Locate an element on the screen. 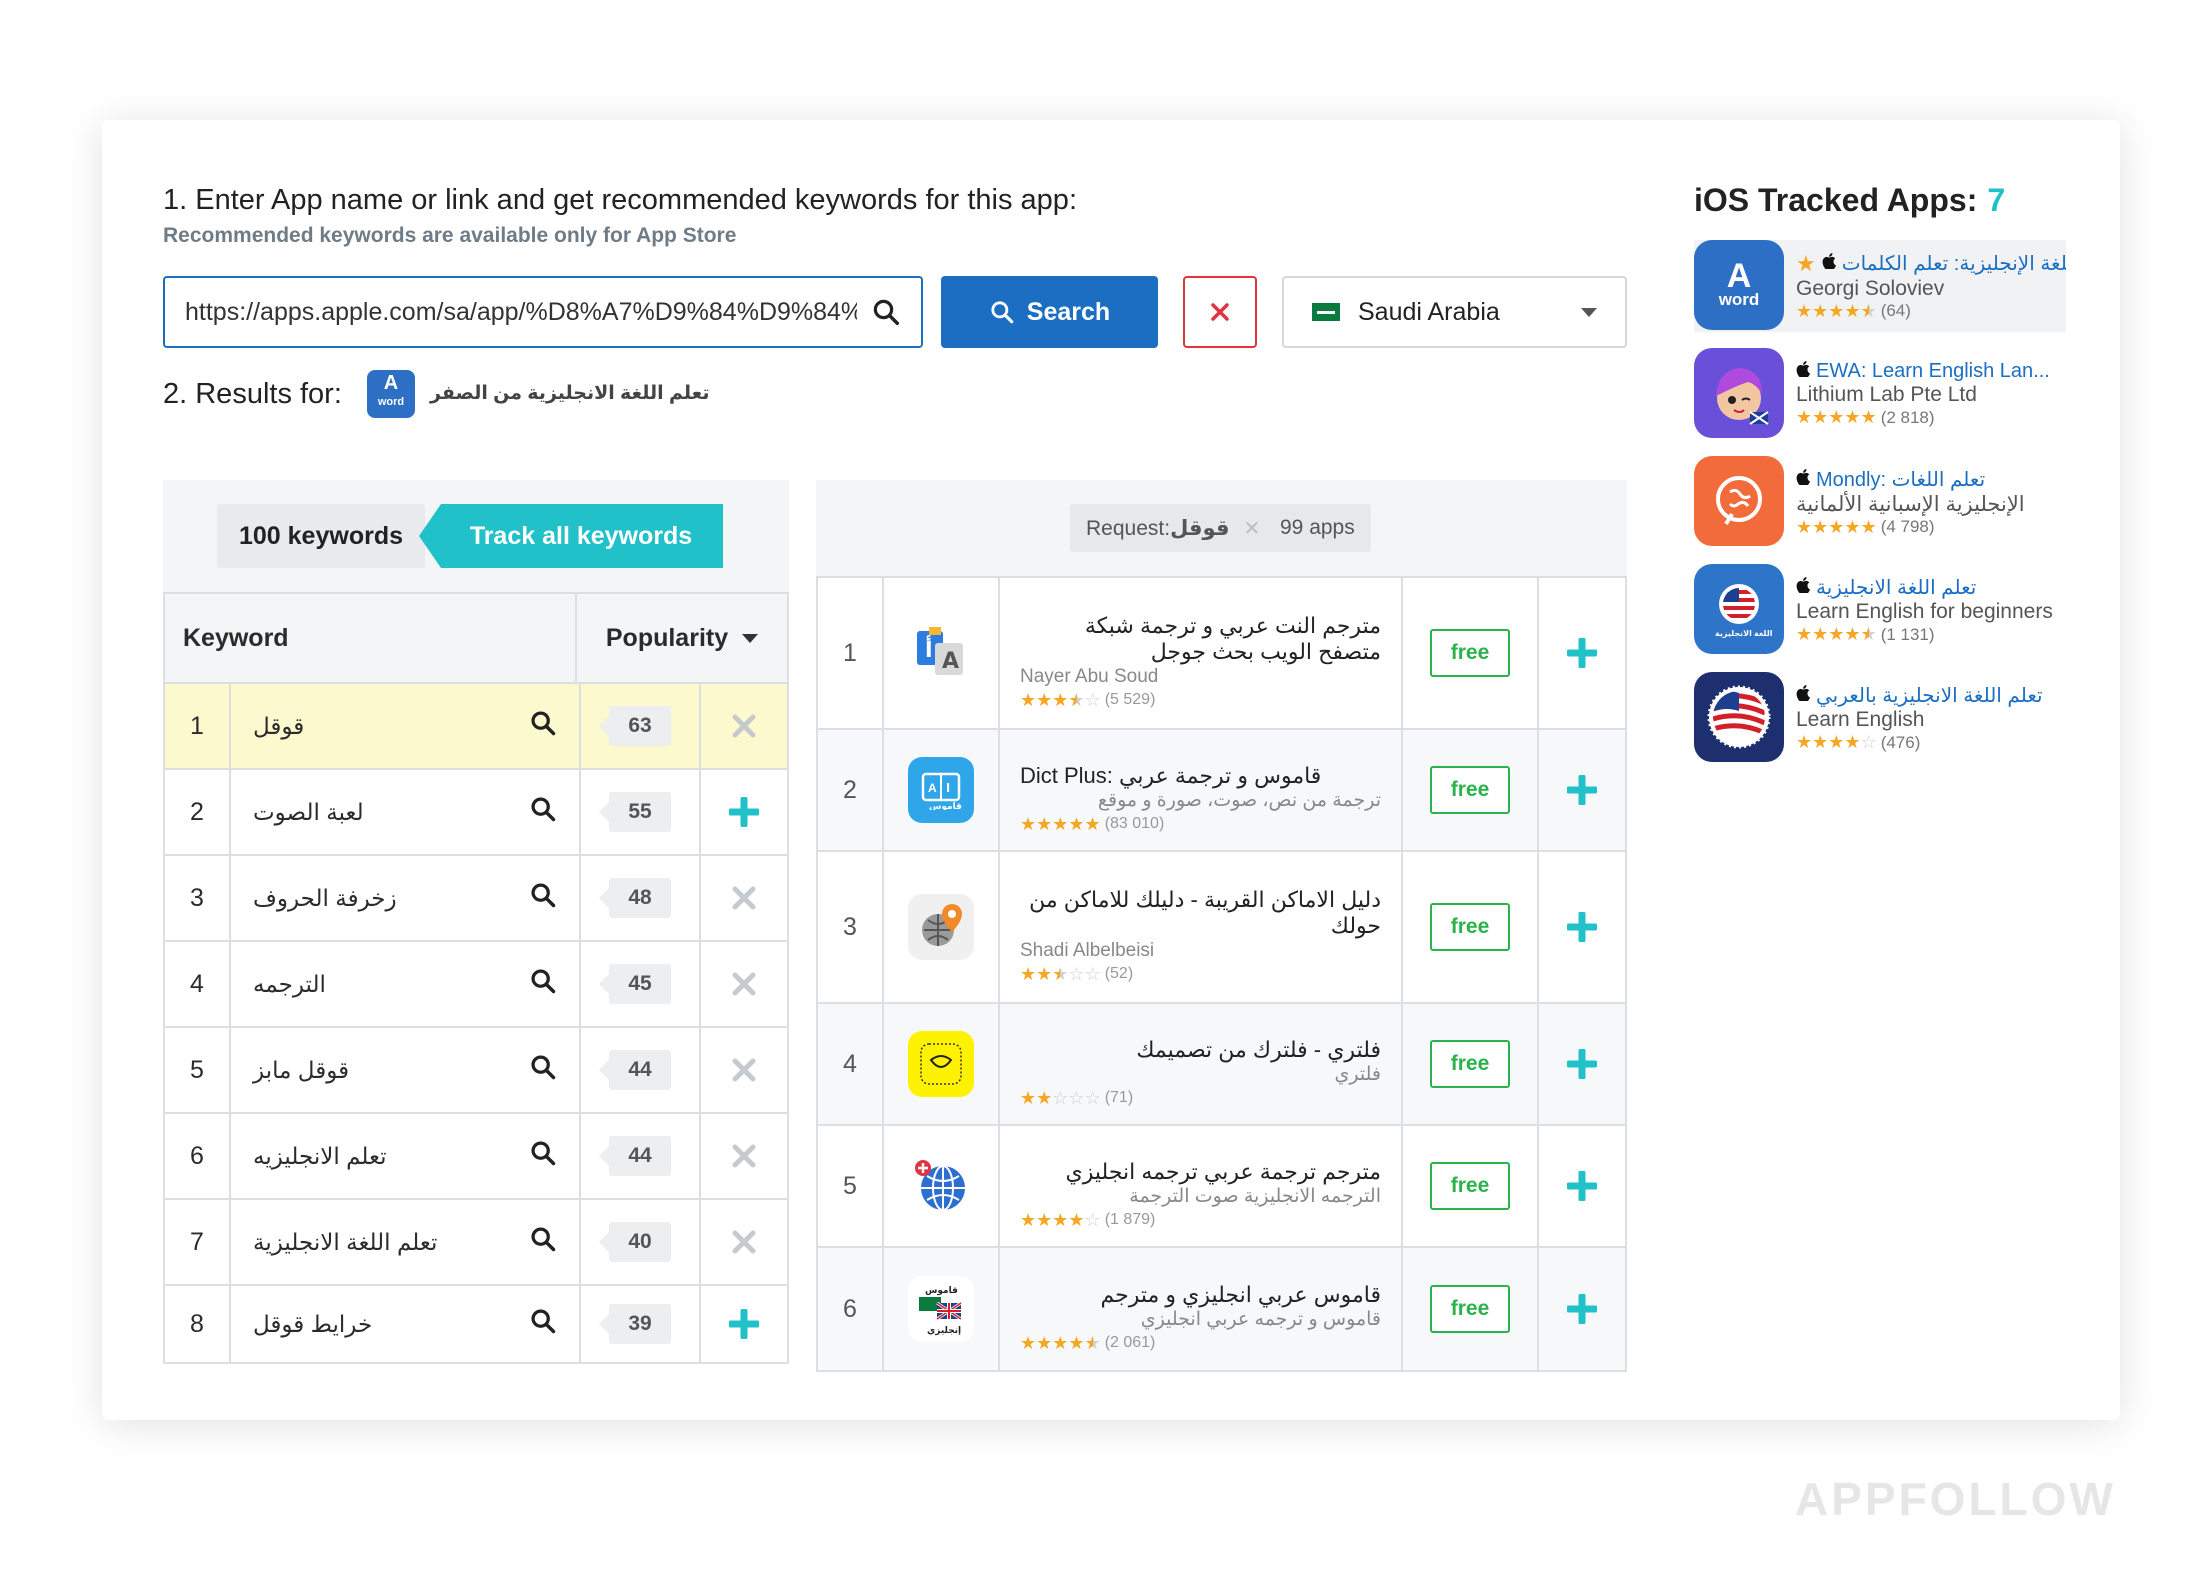  svg-text: A is located at coordinates (950, 661).